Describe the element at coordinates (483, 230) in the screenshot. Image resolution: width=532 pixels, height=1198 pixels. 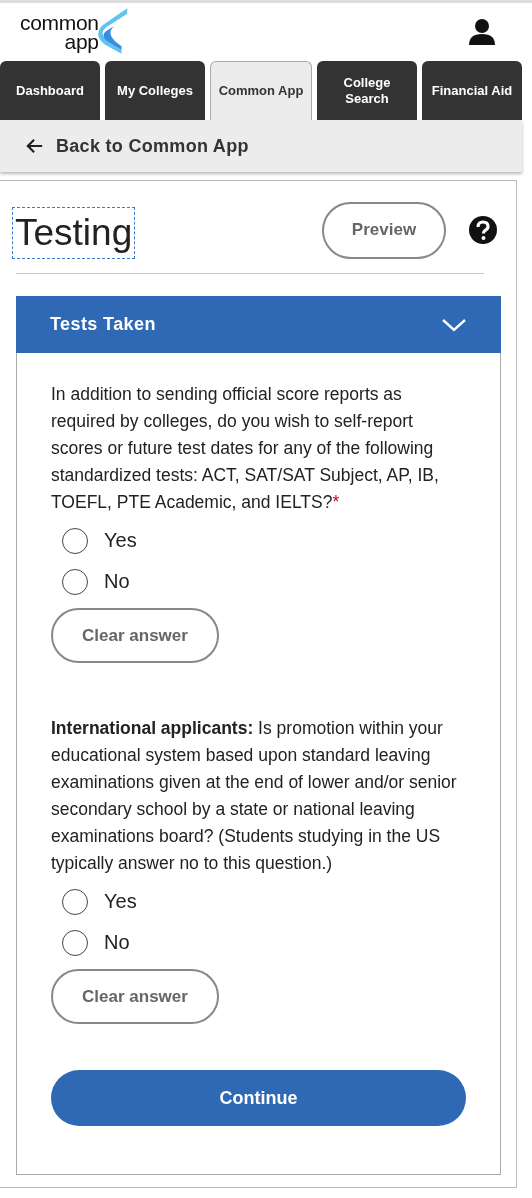
I see `help-icon` at that location.